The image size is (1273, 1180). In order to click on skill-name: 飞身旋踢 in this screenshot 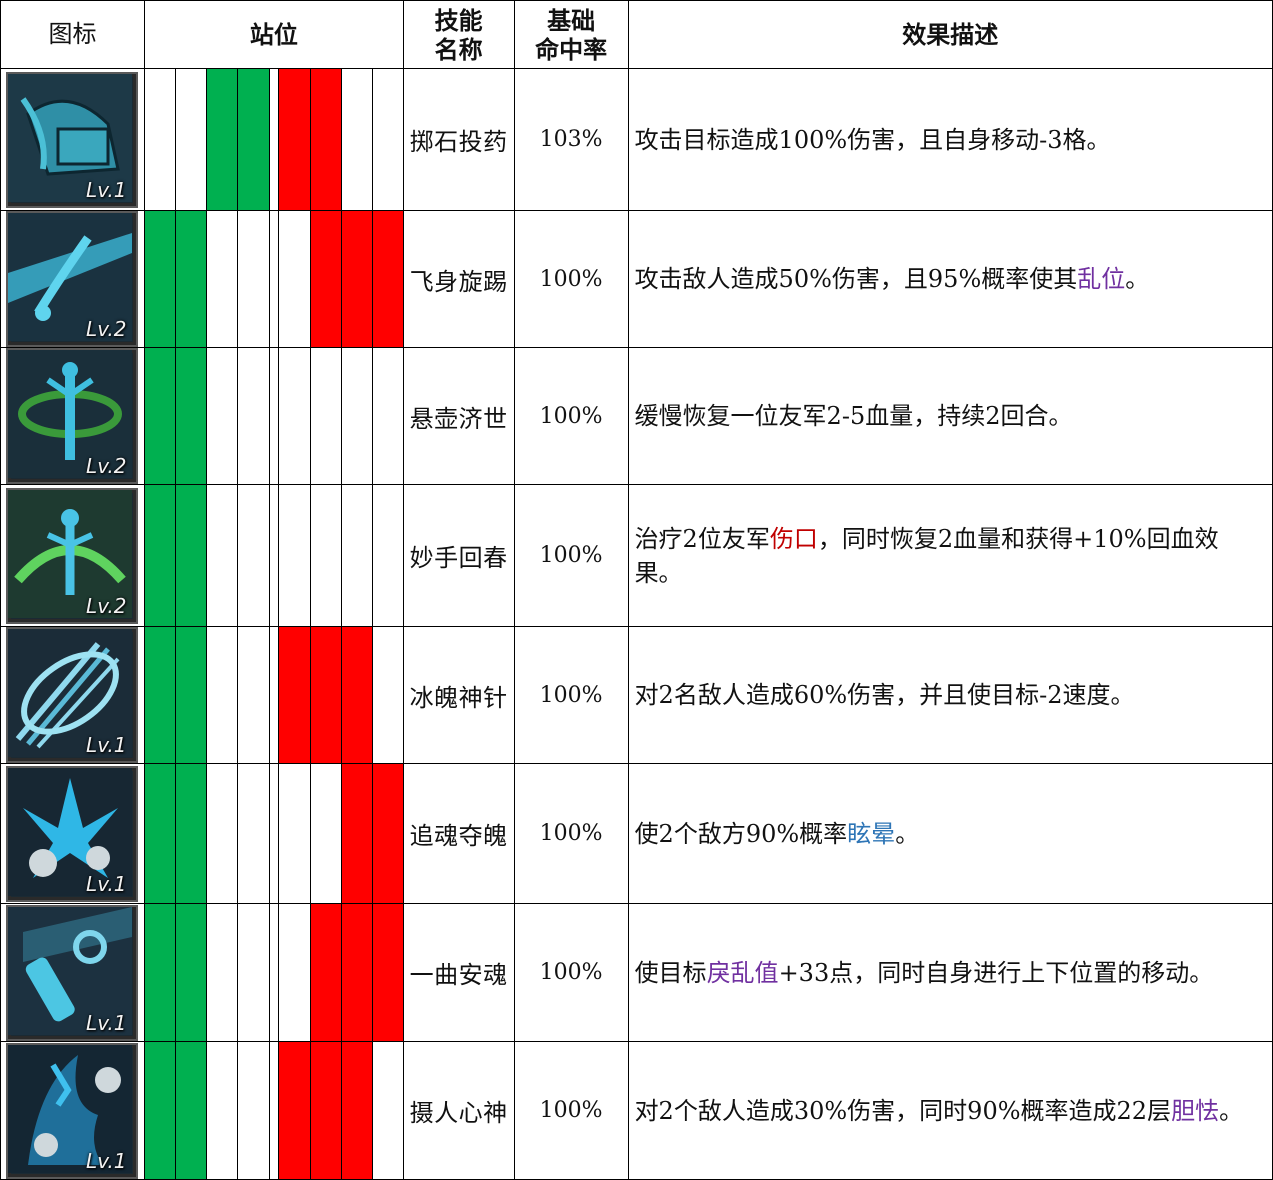, I will do `click(458, 279)`.